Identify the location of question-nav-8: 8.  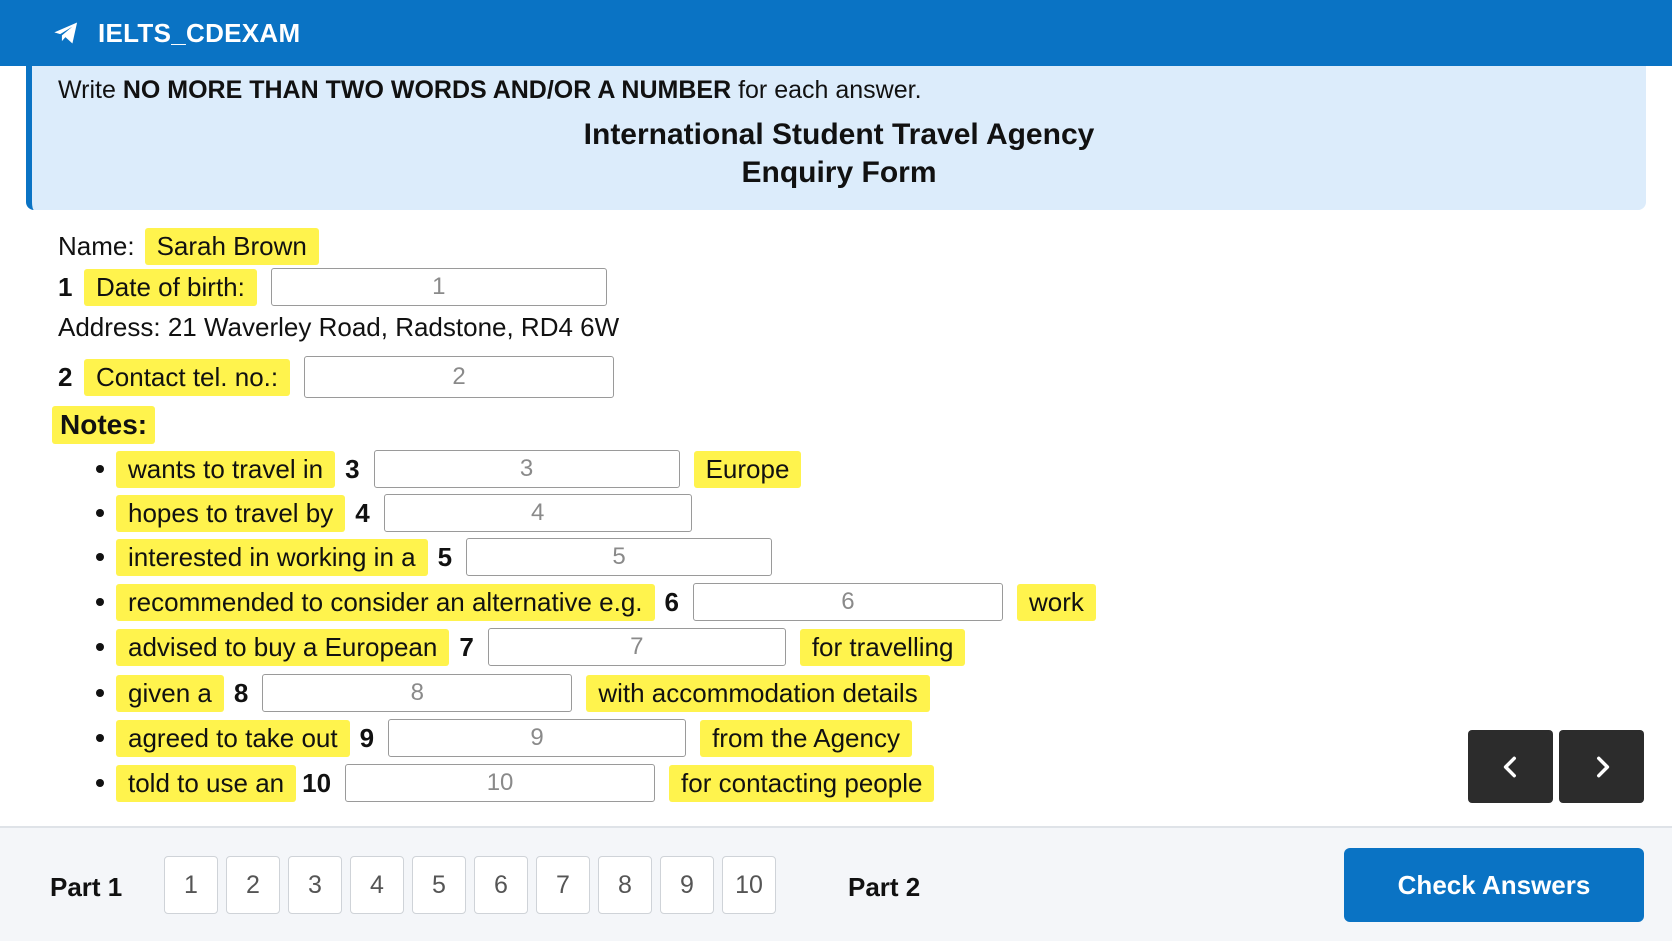
(625, 885).